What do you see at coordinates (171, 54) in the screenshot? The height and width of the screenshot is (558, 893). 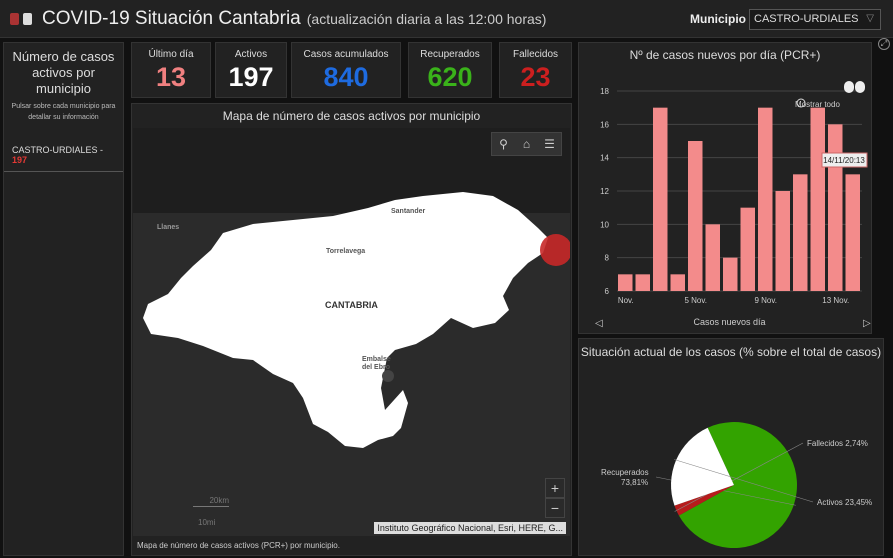 I see `kpi-label: Último día` at bounding box center [171, 54].